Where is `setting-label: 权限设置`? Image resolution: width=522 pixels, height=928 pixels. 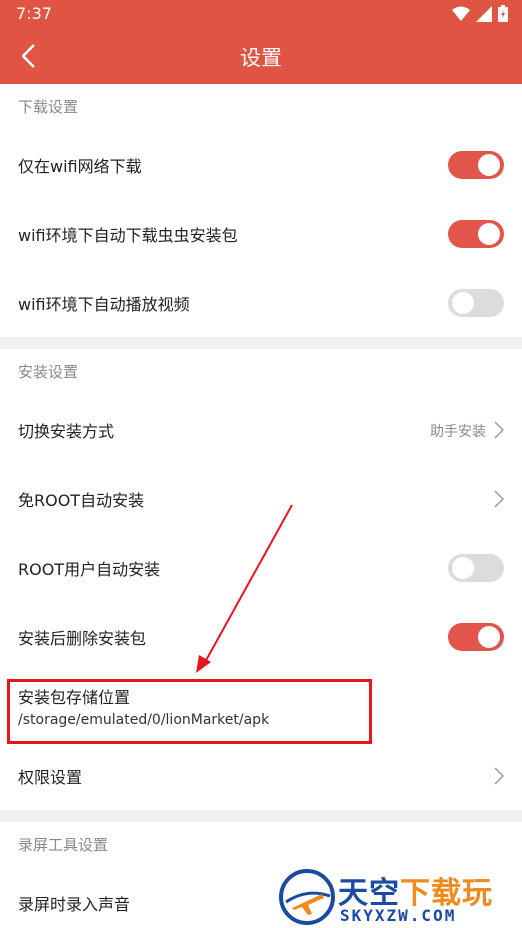 setting-label: 权限设置 is located at coordinates (50, 777).